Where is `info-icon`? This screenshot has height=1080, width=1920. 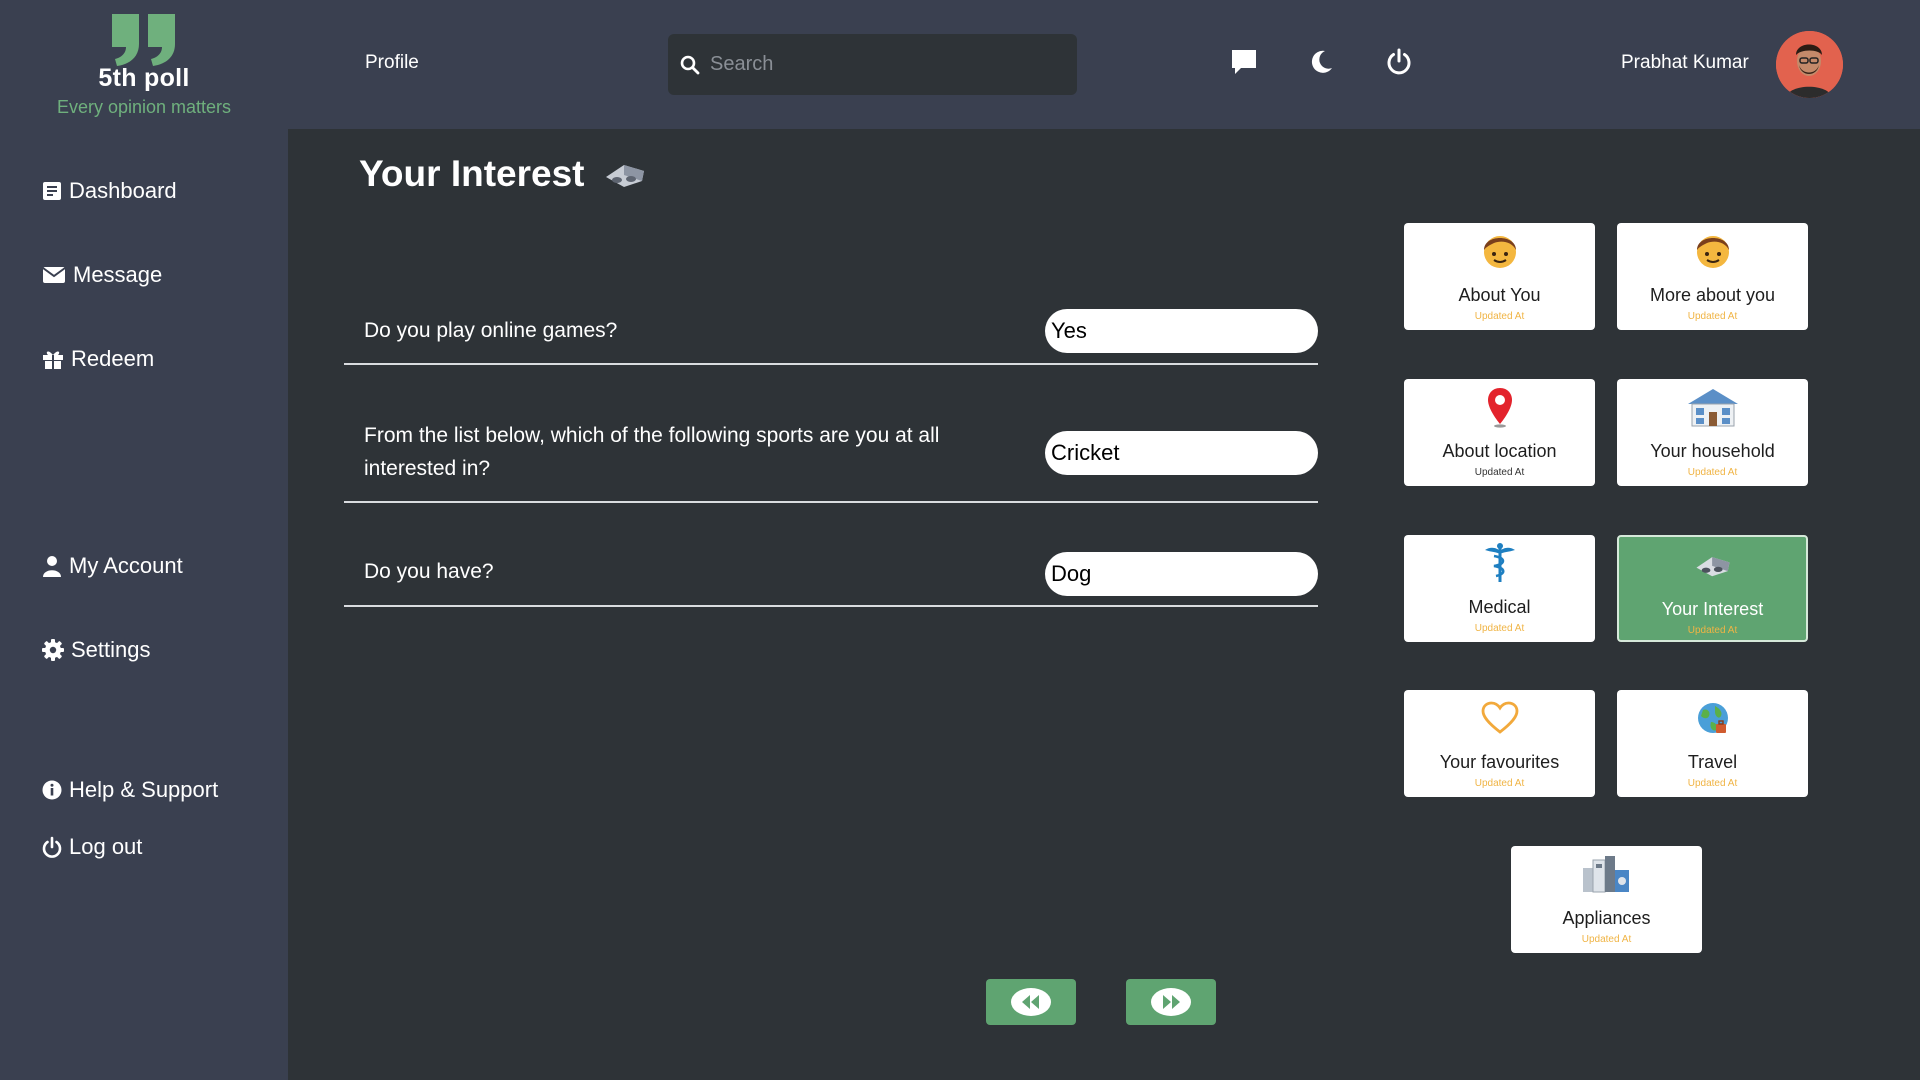 info-icon is located at coordinates (52, 790).